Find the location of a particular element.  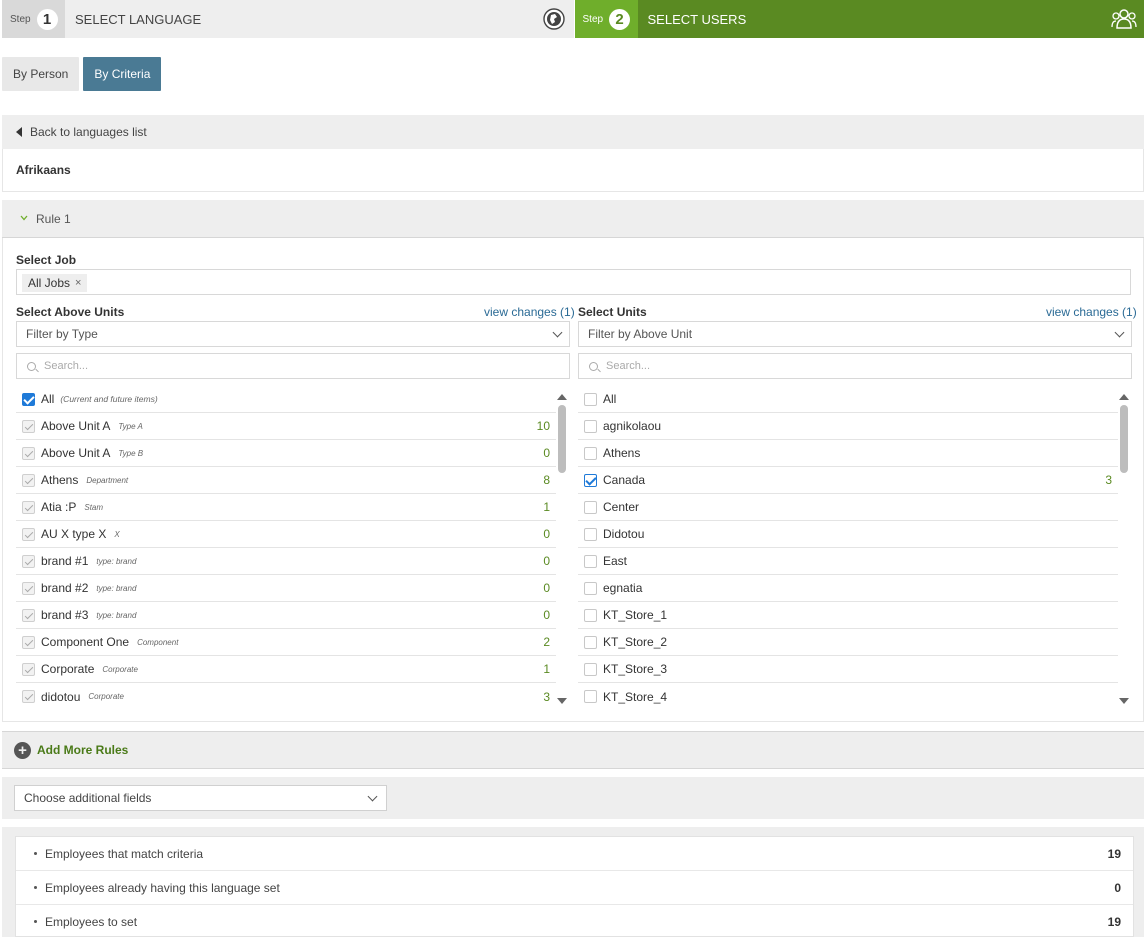

list-item: Athens Department 8 is located at coordinates (286, 480).